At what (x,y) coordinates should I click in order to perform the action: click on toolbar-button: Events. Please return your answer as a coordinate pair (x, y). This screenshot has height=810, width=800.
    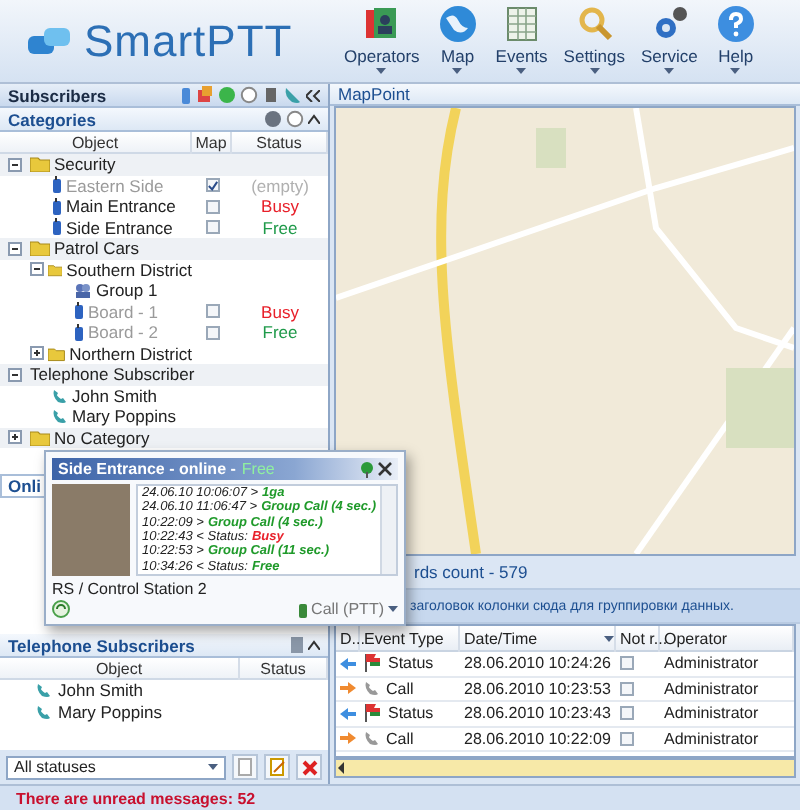
    Looking at the image, I should click on (521, 41).